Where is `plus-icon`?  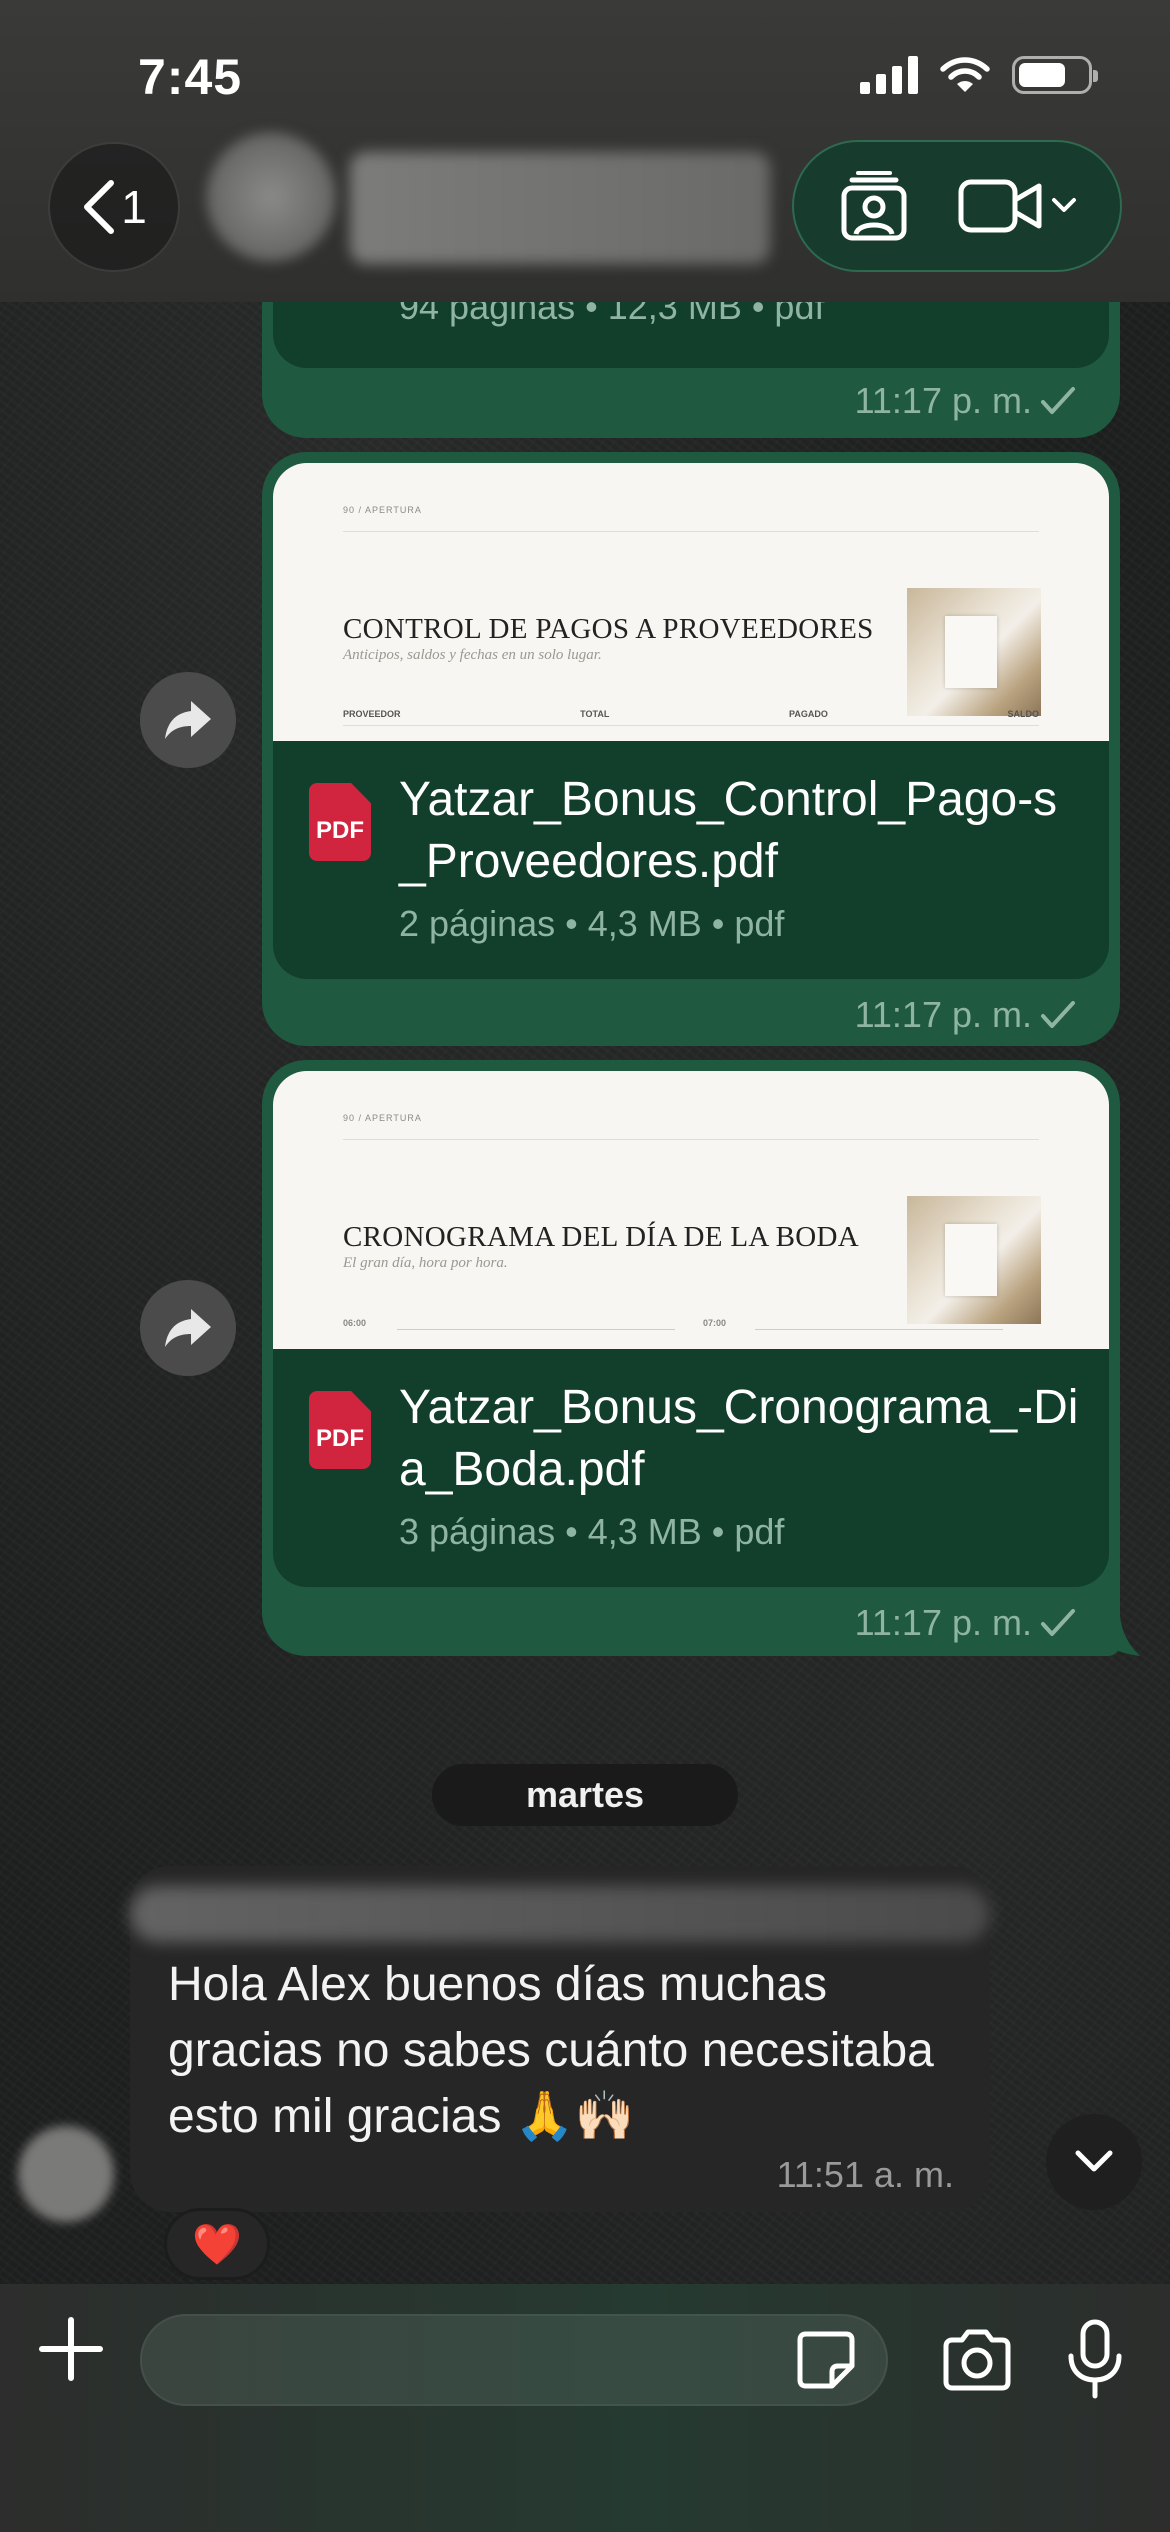
plus-icon is located at coordinates (71, 2349).